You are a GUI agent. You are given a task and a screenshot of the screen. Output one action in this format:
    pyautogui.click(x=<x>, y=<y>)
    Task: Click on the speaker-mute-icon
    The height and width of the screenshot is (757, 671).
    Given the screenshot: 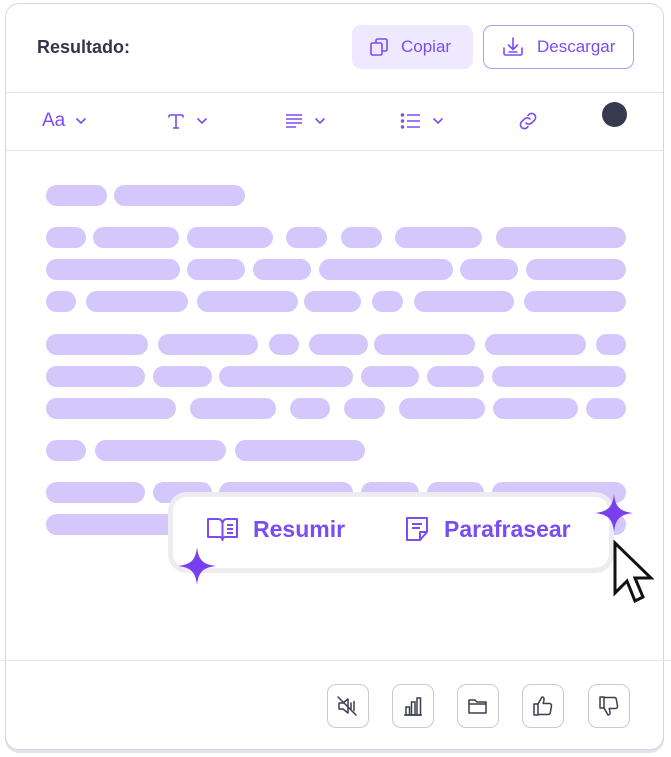 What is the action you would take?
    pyautogui.click(x=347, y=706)
    